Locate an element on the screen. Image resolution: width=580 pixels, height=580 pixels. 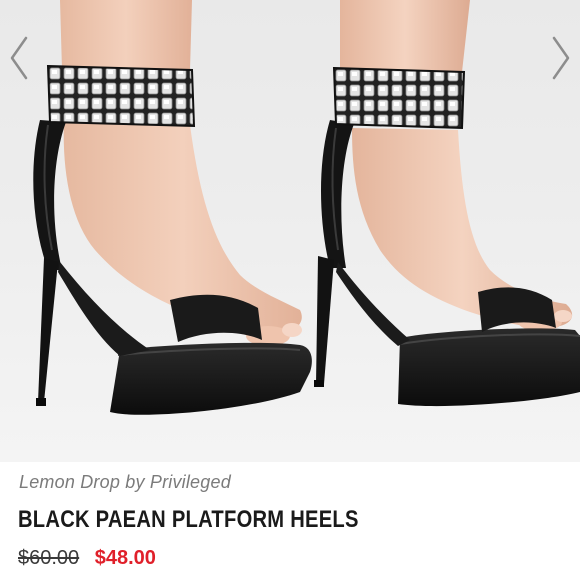
left-heel-counter is located at coordinates (49, 195).